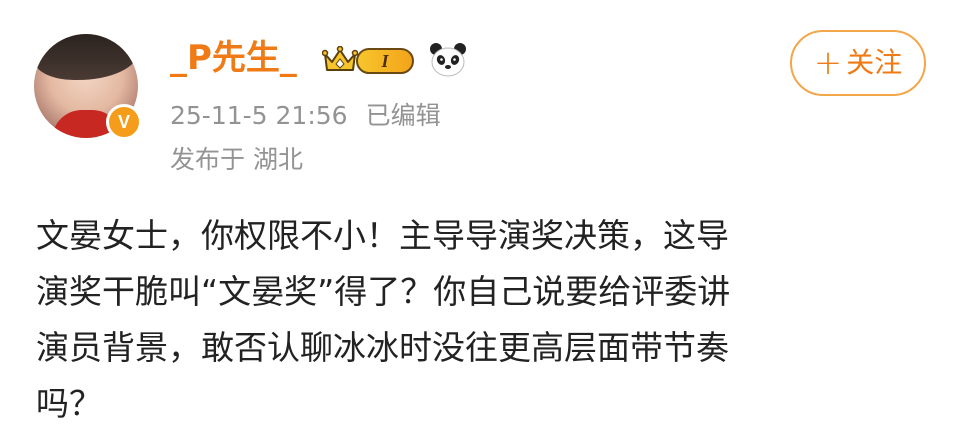 Image resolution: width=960 pixels, height=442 pixels. What do you see at coordinates (233, 58) in the screenshot?
I see `author-name: _P先生_` at bounding box center [233, 58].